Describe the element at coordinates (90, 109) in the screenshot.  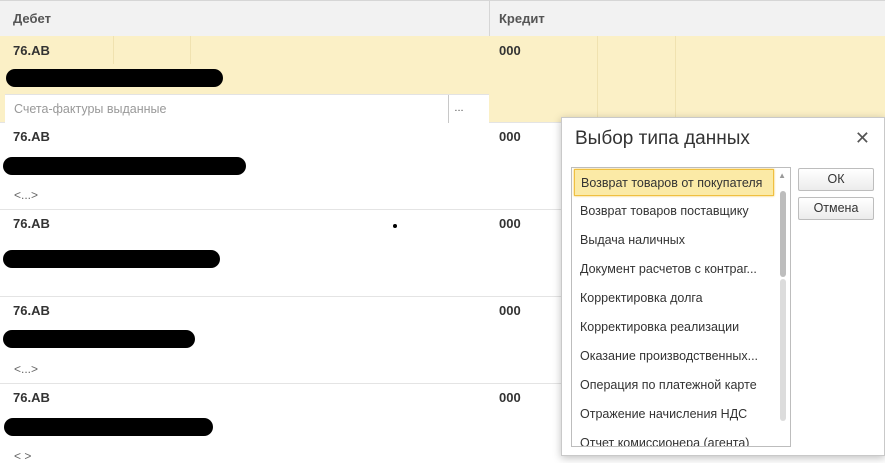
I see `subconto-input-placeholder: Счета-фактуры выданные` at that location.